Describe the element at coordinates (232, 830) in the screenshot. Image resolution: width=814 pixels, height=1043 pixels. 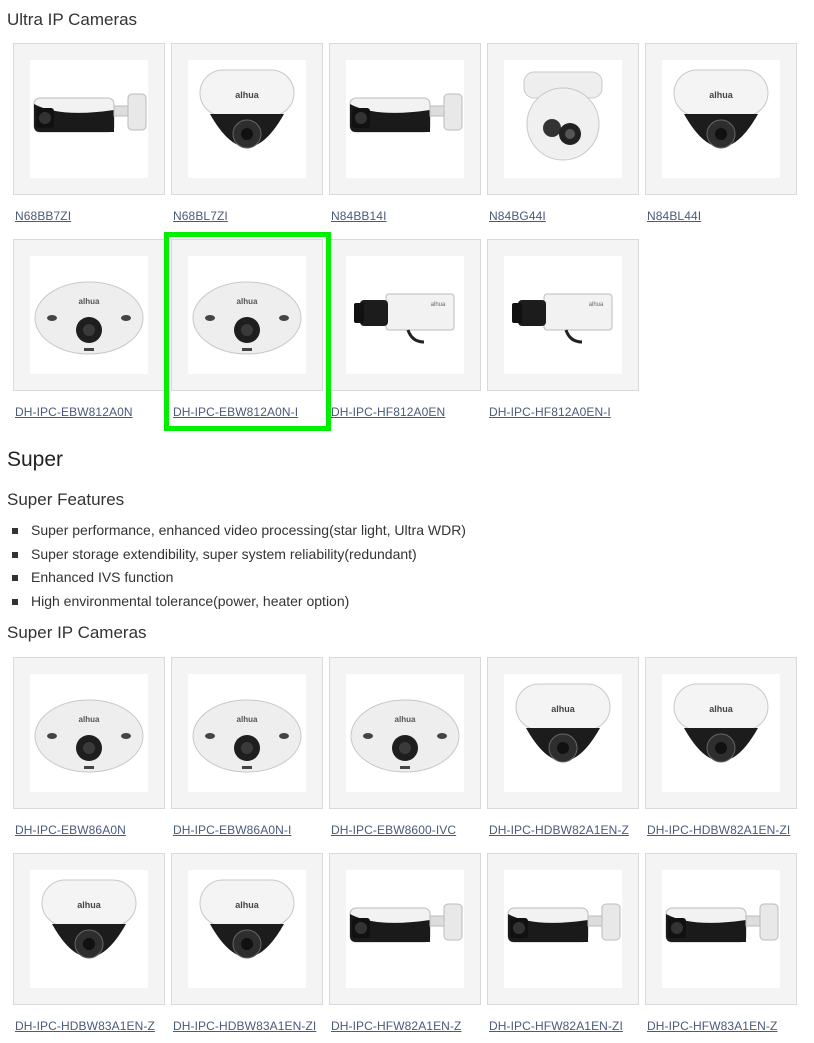
I see `camera-model-link: DH-IPC-EBW86A0N-I` at that location.